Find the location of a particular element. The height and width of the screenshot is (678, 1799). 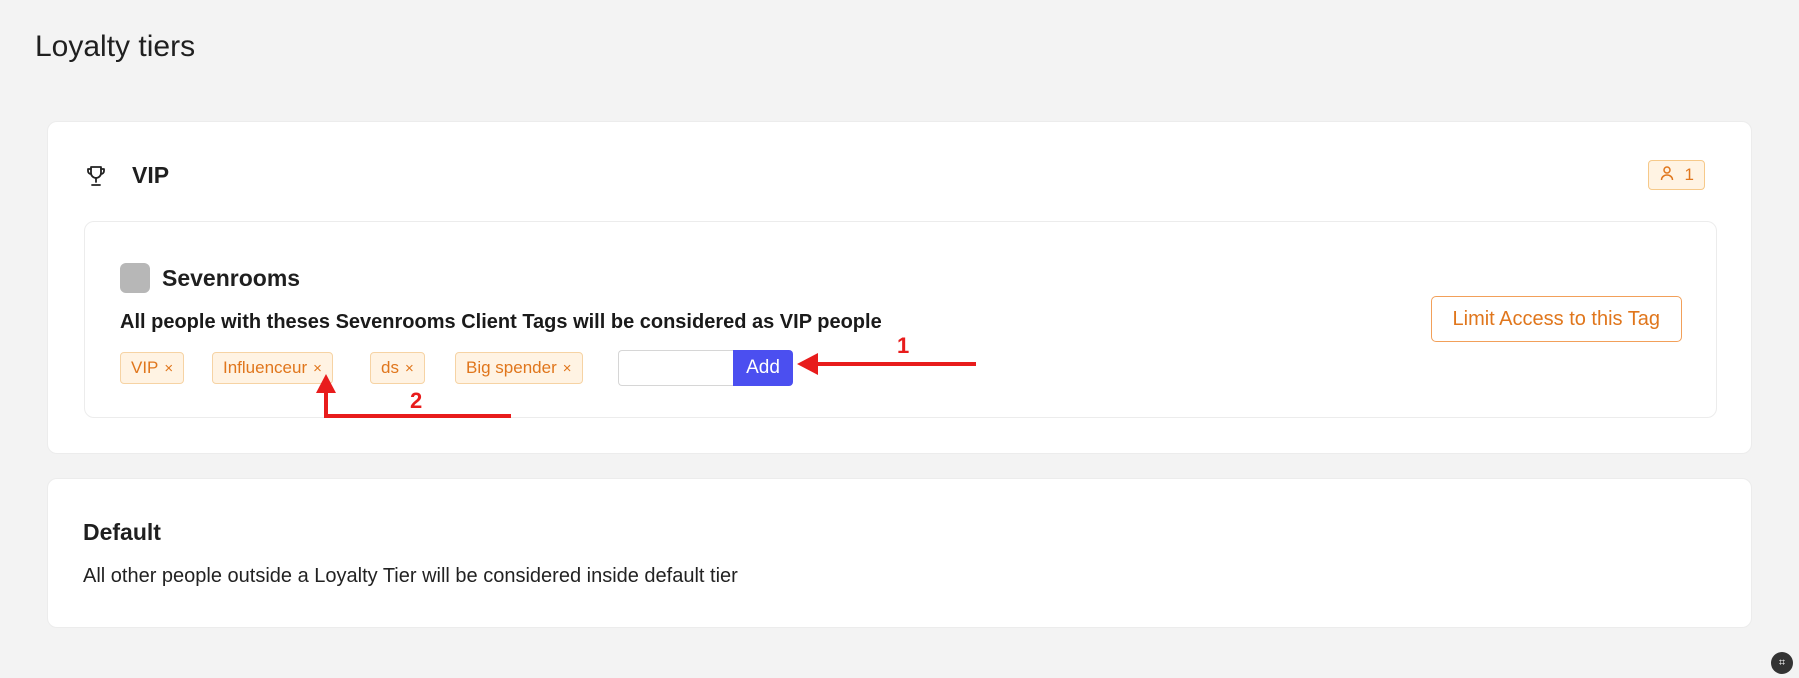

annotation-label-1: 1 is located at coordinates (903, 345).